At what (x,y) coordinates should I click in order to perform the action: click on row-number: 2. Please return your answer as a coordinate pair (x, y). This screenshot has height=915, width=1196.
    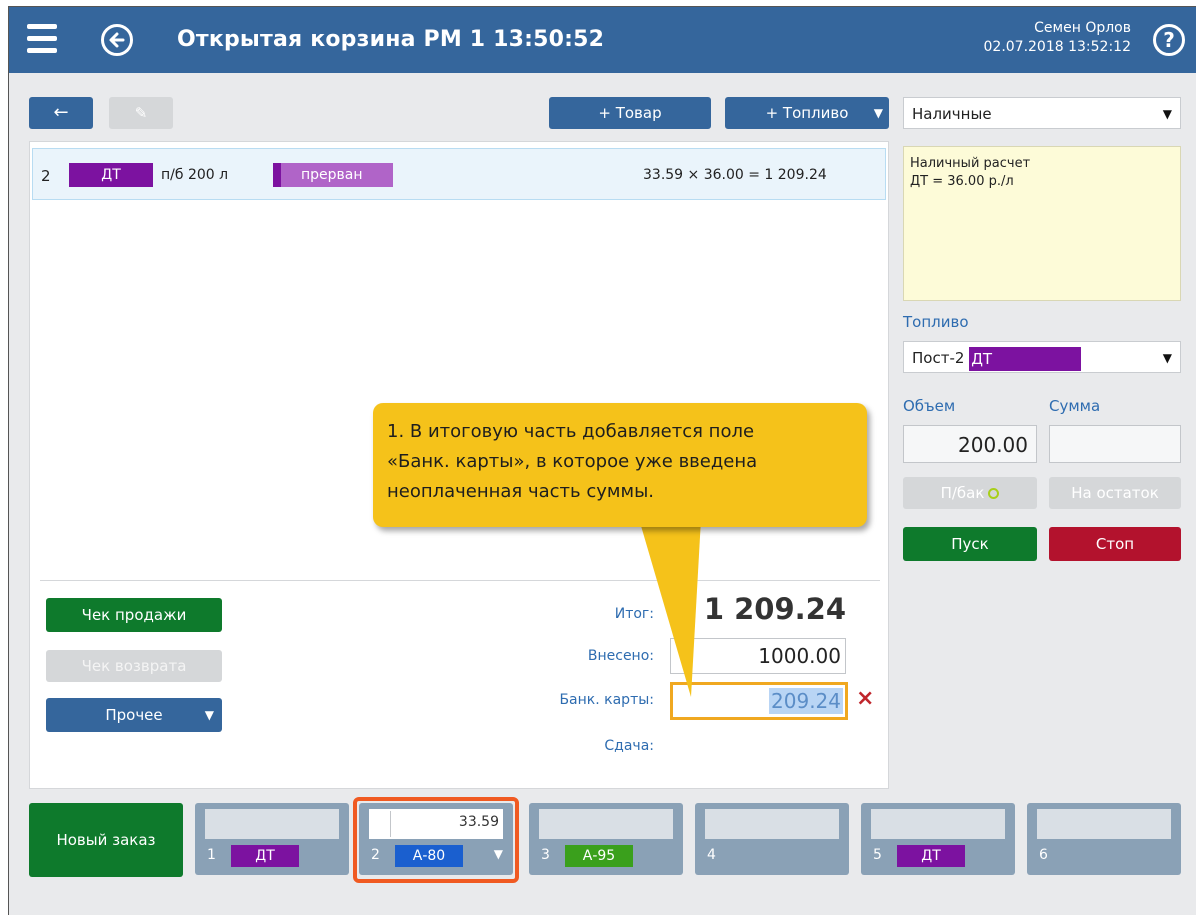
    Looking at the image, I should click on (46, 176).